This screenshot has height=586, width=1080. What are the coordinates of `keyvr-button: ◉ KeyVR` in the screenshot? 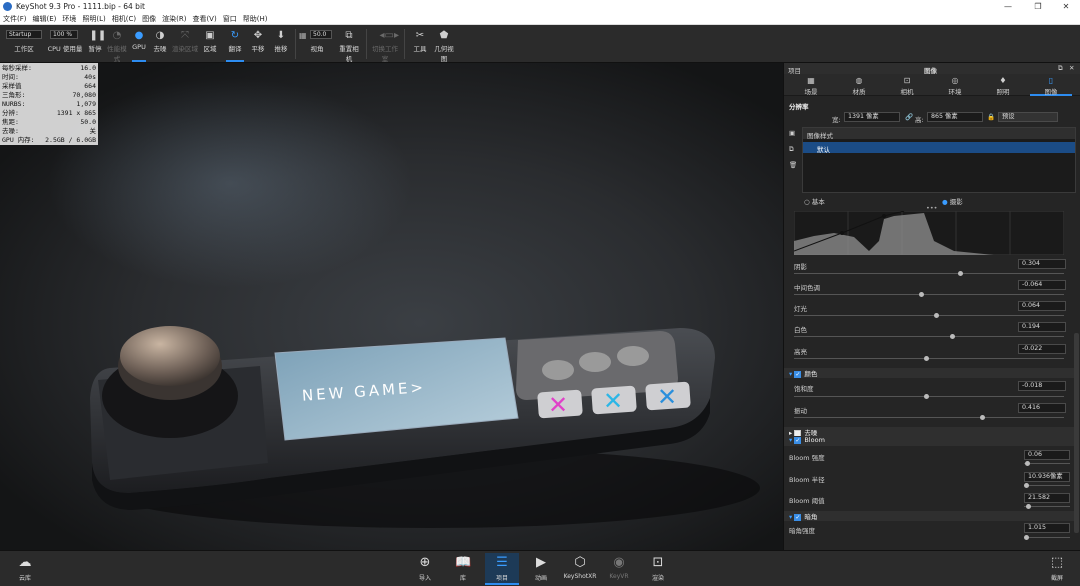 It's located at (619, 569).